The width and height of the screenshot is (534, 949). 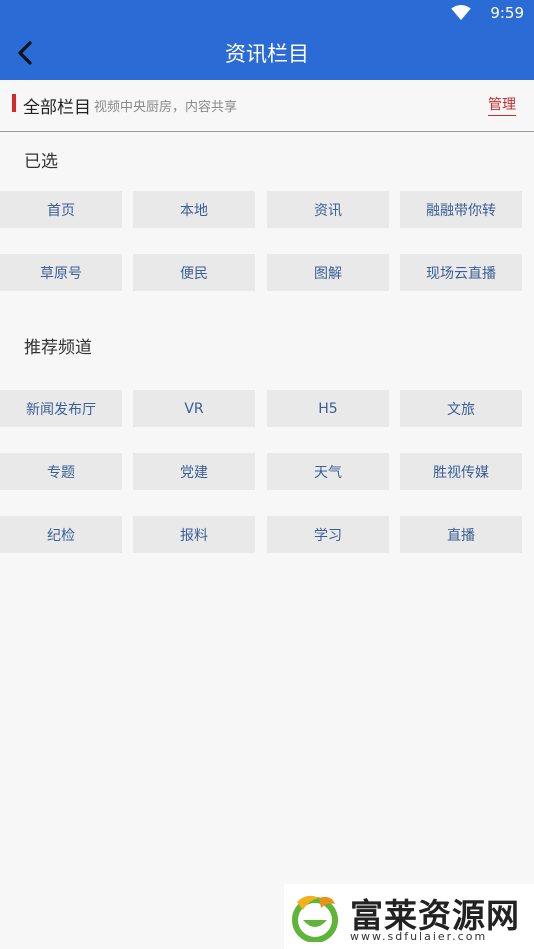 What do you see at coordinates (328, 471) in the screenshot?
I see `recommended-chip: 天气` at bounding box center [328, 471].